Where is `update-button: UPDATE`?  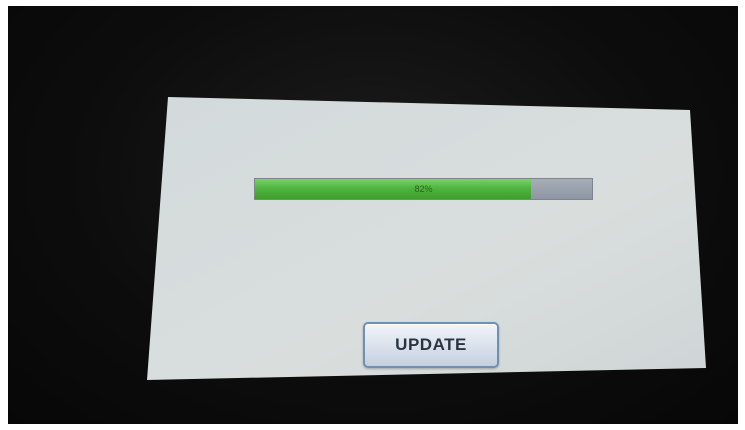 update-button: UPDATE is located at coordinates (431, 345).